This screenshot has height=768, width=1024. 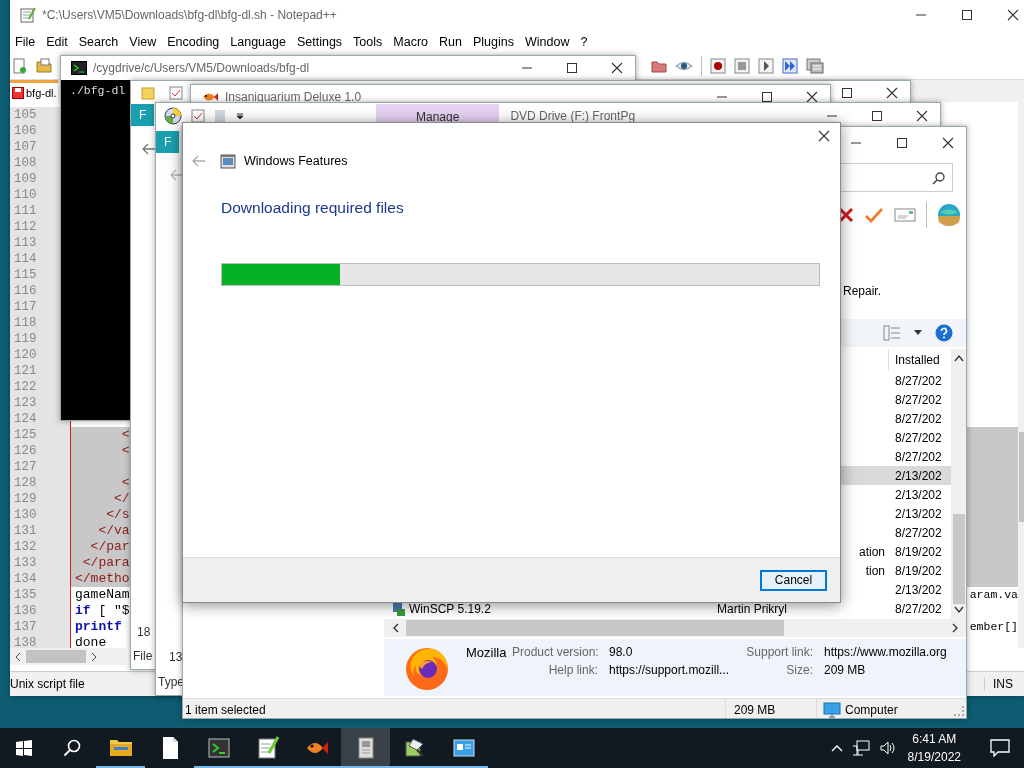 I want to click on menu-item: Search, so click(x=98, y=42).